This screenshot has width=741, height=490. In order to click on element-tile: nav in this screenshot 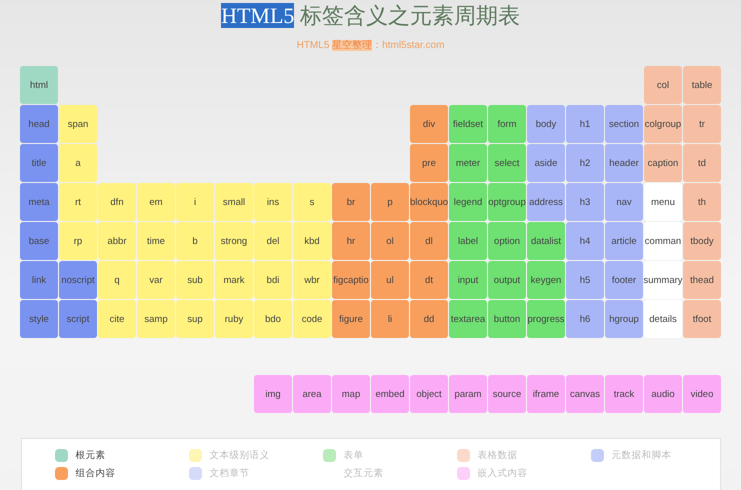, I will do `click(624, 202)`.